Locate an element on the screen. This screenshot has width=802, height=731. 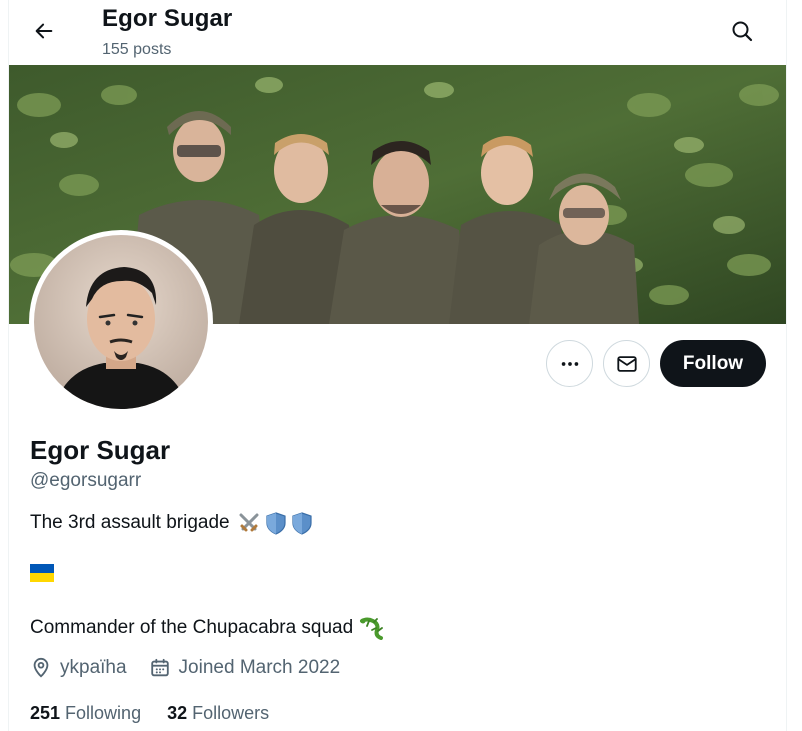
following-link: 251 Following is located at coordinates (85, 713).